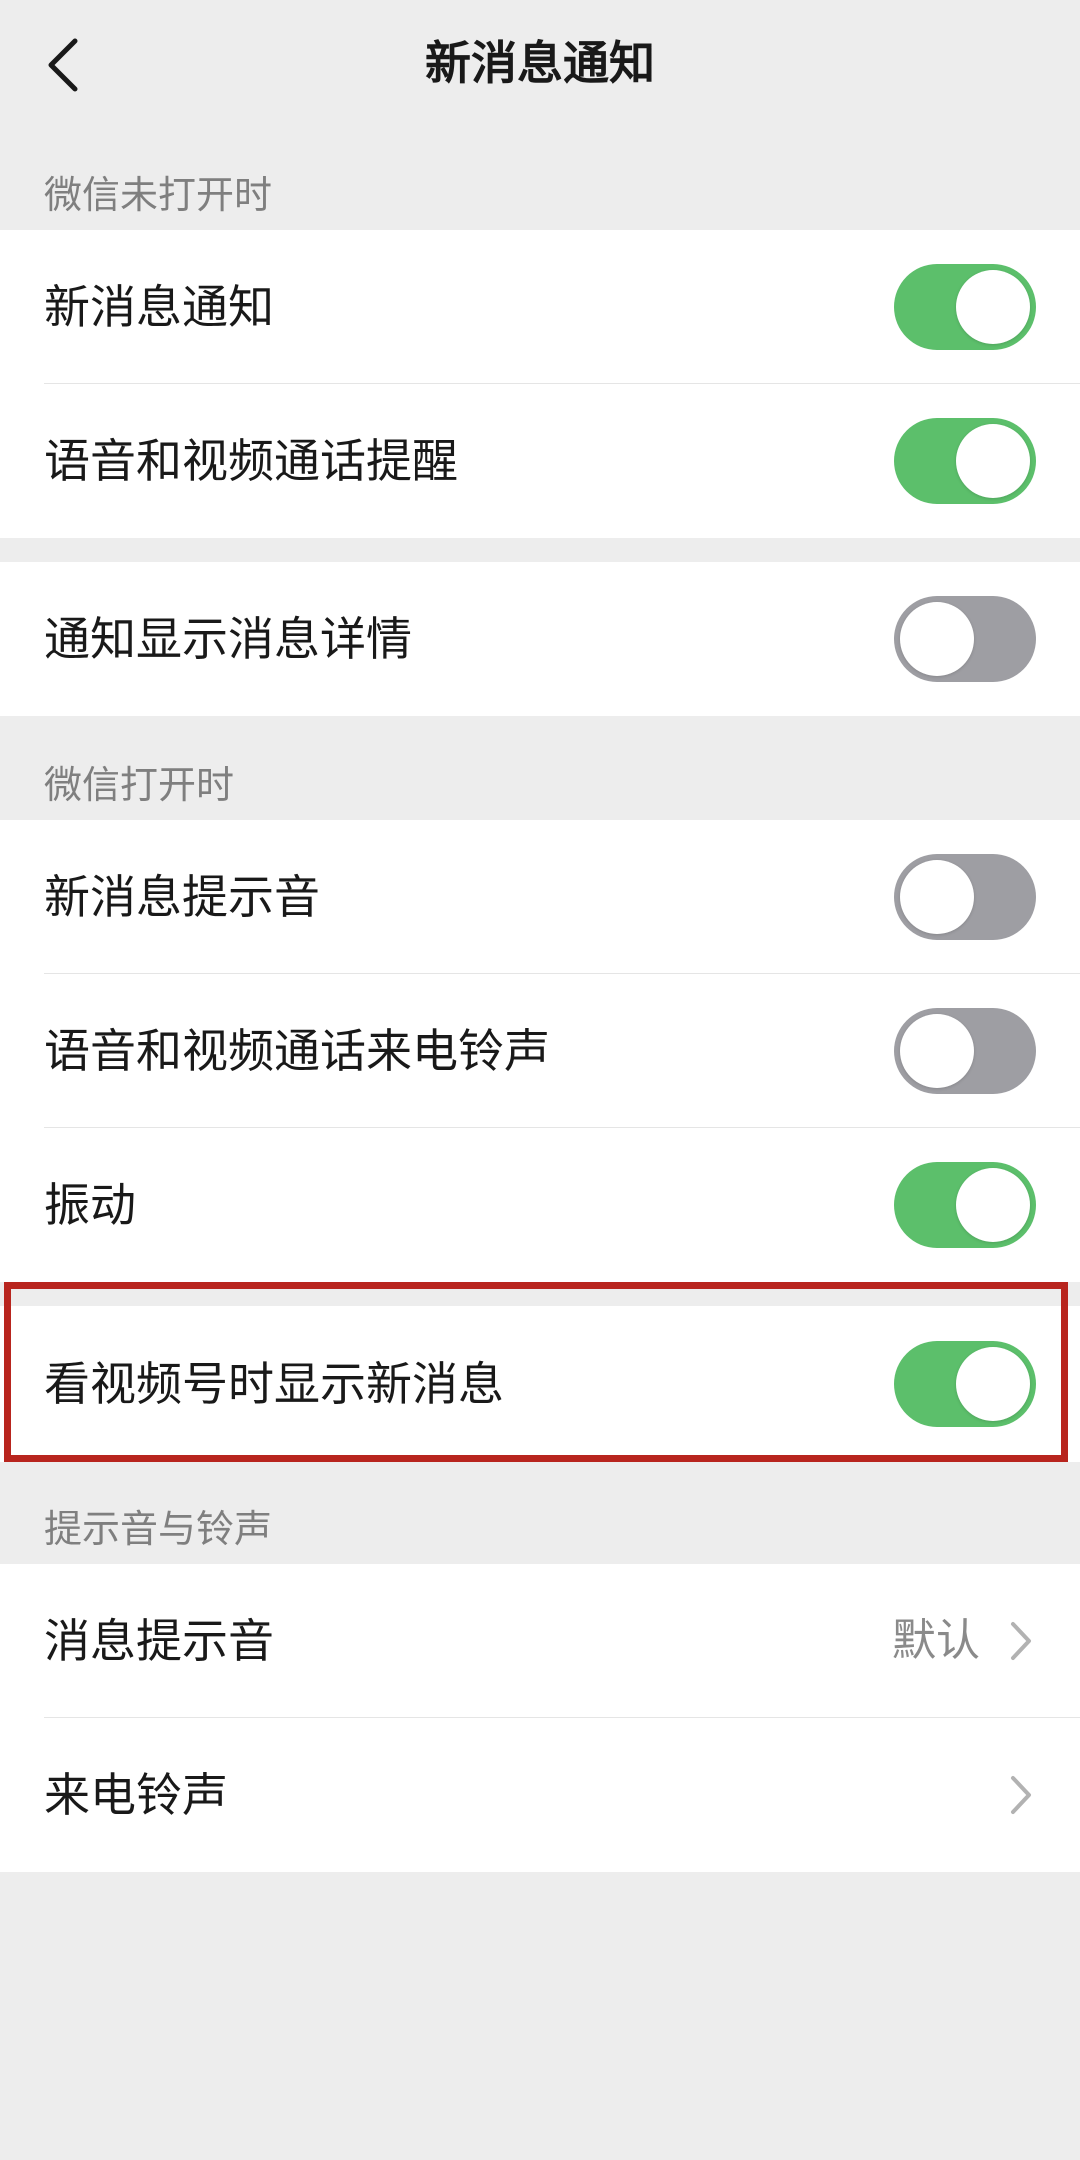  I want to click on row-label: 新消息提示音, so click(182, 897).